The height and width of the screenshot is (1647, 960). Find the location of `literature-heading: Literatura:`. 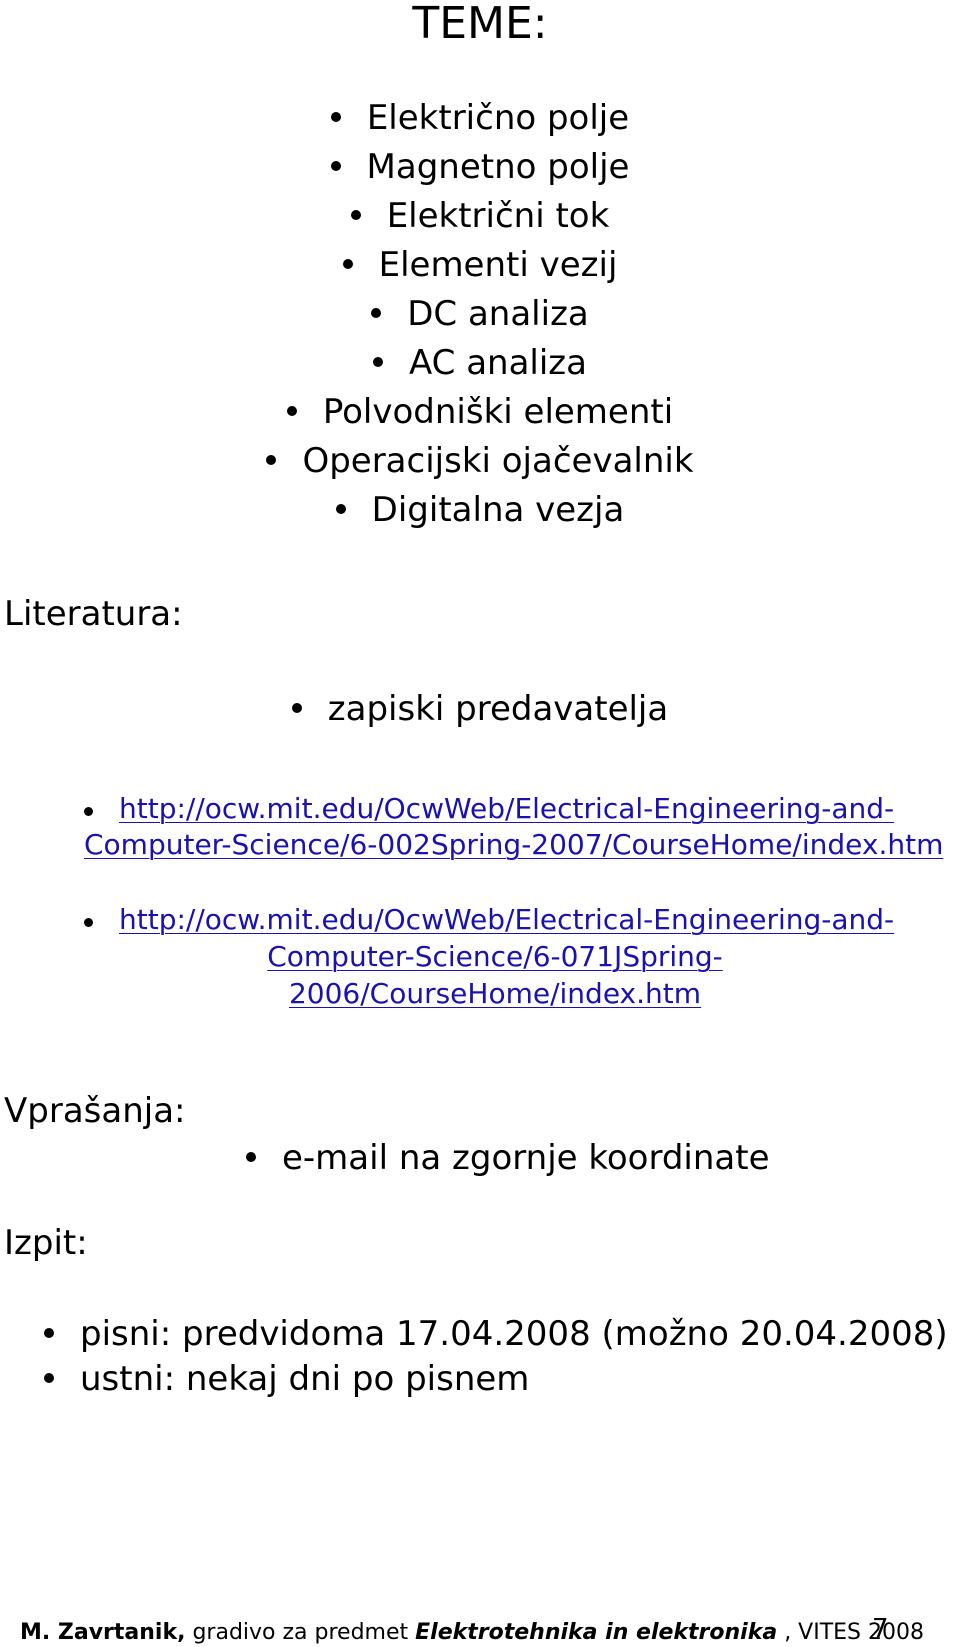

literature-heading: Literatura: is located at coordinates (93, 614).